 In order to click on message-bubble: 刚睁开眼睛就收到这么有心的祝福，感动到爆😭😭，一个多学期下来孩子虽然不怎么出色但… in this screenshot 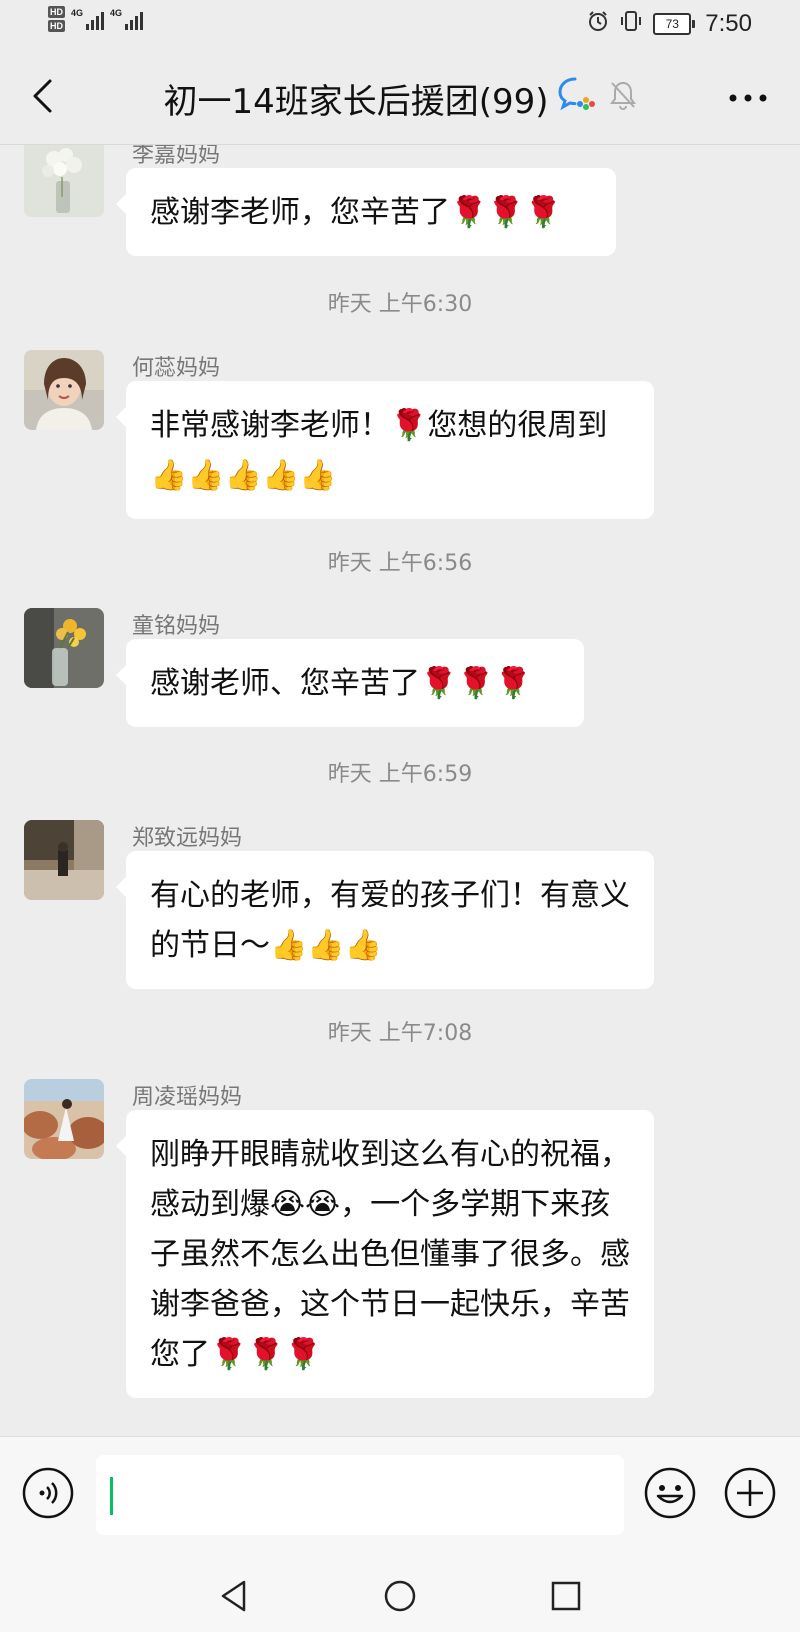, I will do `click(385, 1254)`.